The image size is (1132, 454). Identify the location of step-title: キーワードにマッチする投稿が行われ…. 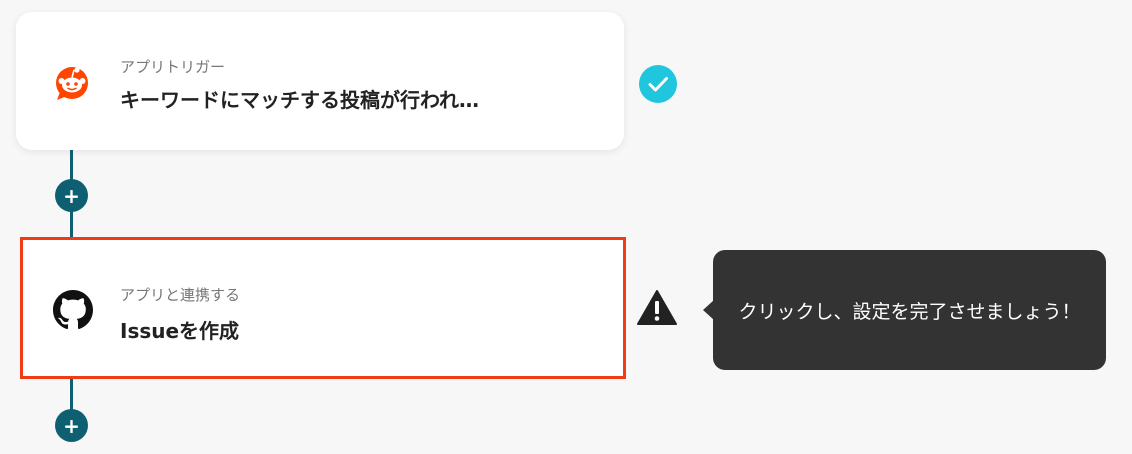
(299, 100).